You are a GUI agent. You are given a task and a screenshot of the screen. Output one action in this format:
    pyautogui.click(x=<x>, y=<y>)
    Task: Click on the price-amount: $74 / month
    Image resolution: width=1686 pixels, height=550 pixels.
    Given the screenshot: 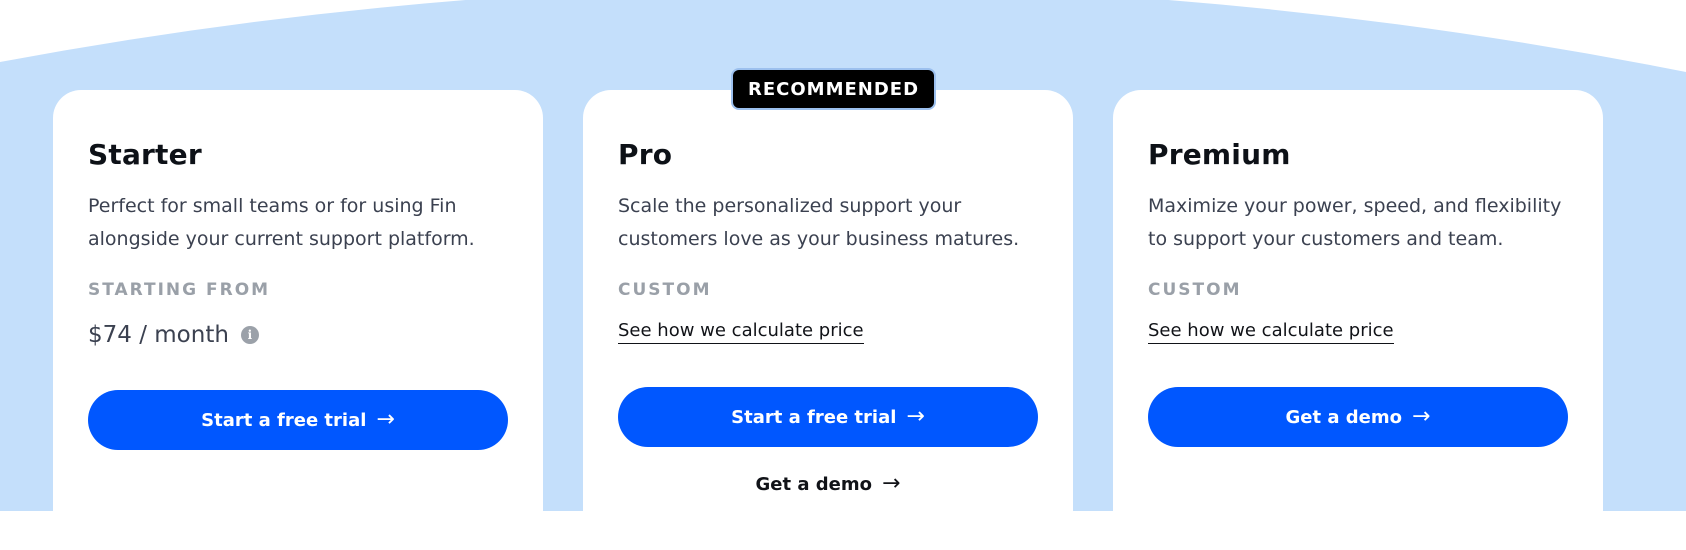 What is the action you would take?
    pyautogui.click(x=158, y=335)
    